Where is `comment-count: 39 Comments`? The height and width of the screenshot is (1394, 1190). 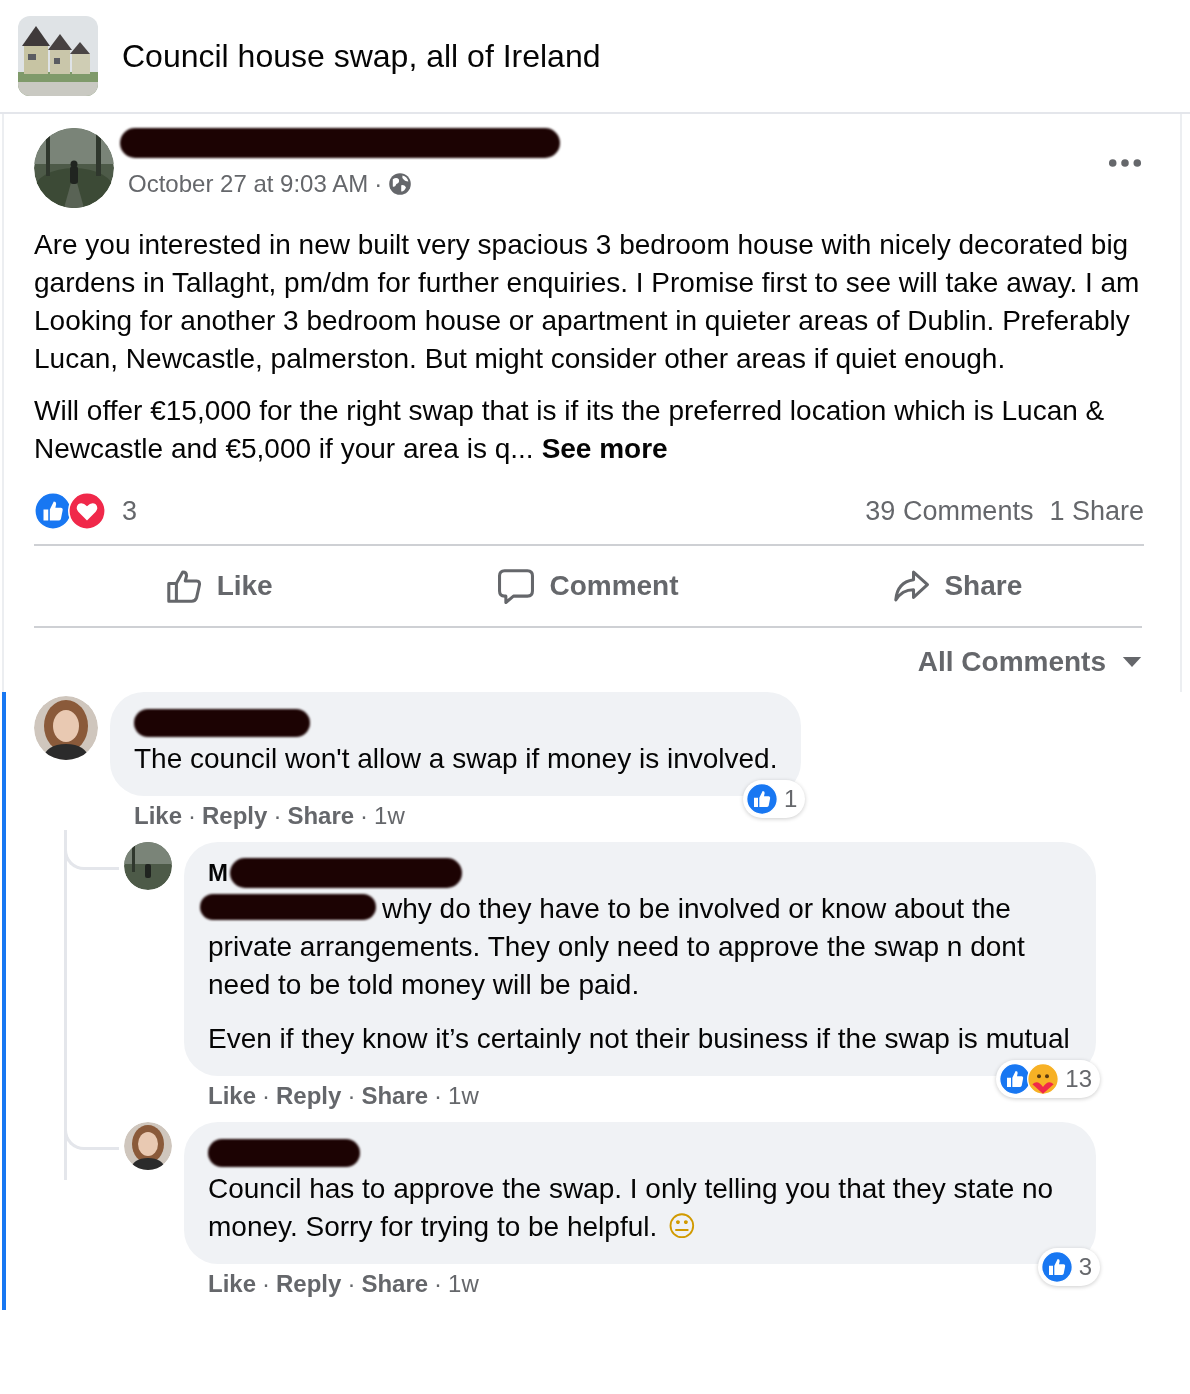 comment-count: 39 Comments is located at coordinates (949, 511).